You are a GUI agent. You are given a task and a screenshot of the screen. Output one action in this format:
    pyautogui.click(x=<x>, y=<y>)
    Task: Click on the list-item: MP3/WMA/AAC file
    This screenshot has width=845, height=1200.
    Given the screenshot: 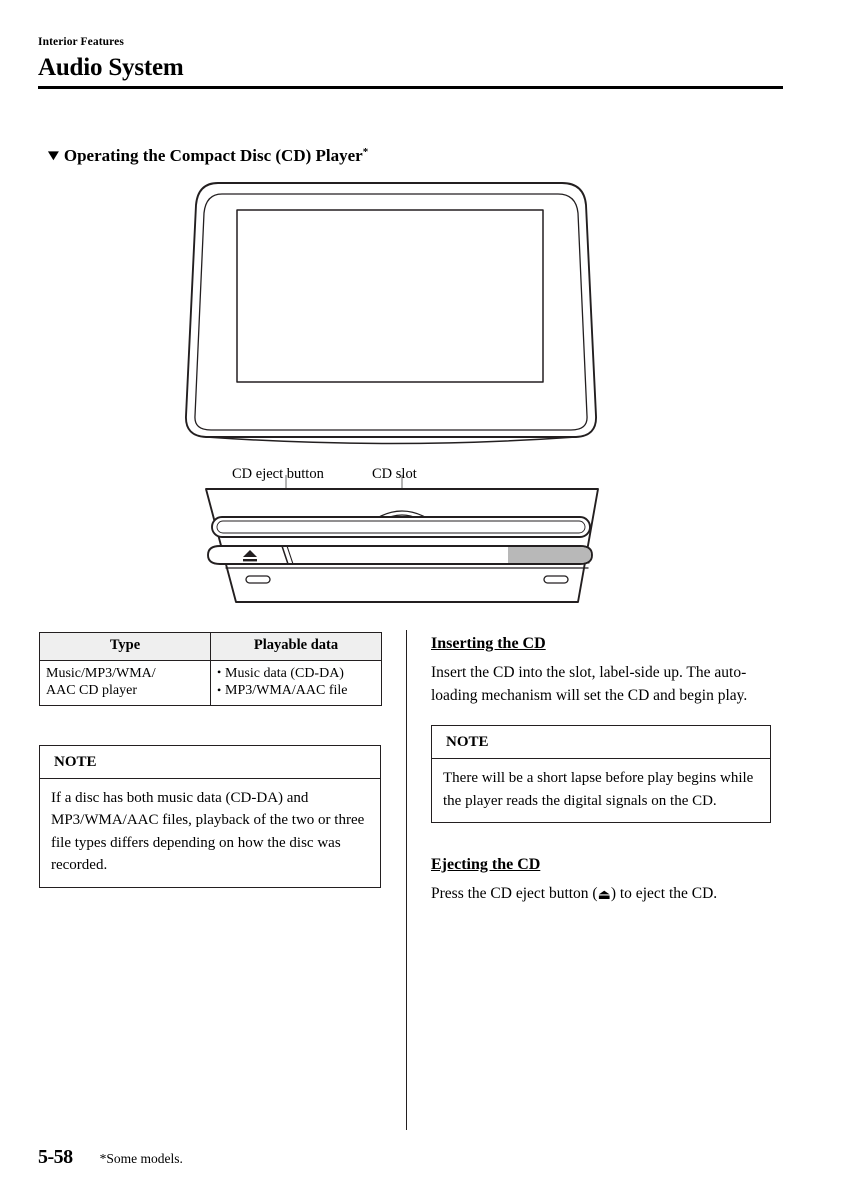 What is the action you would take?
    pyautogui.click(x=296, y=691)
    